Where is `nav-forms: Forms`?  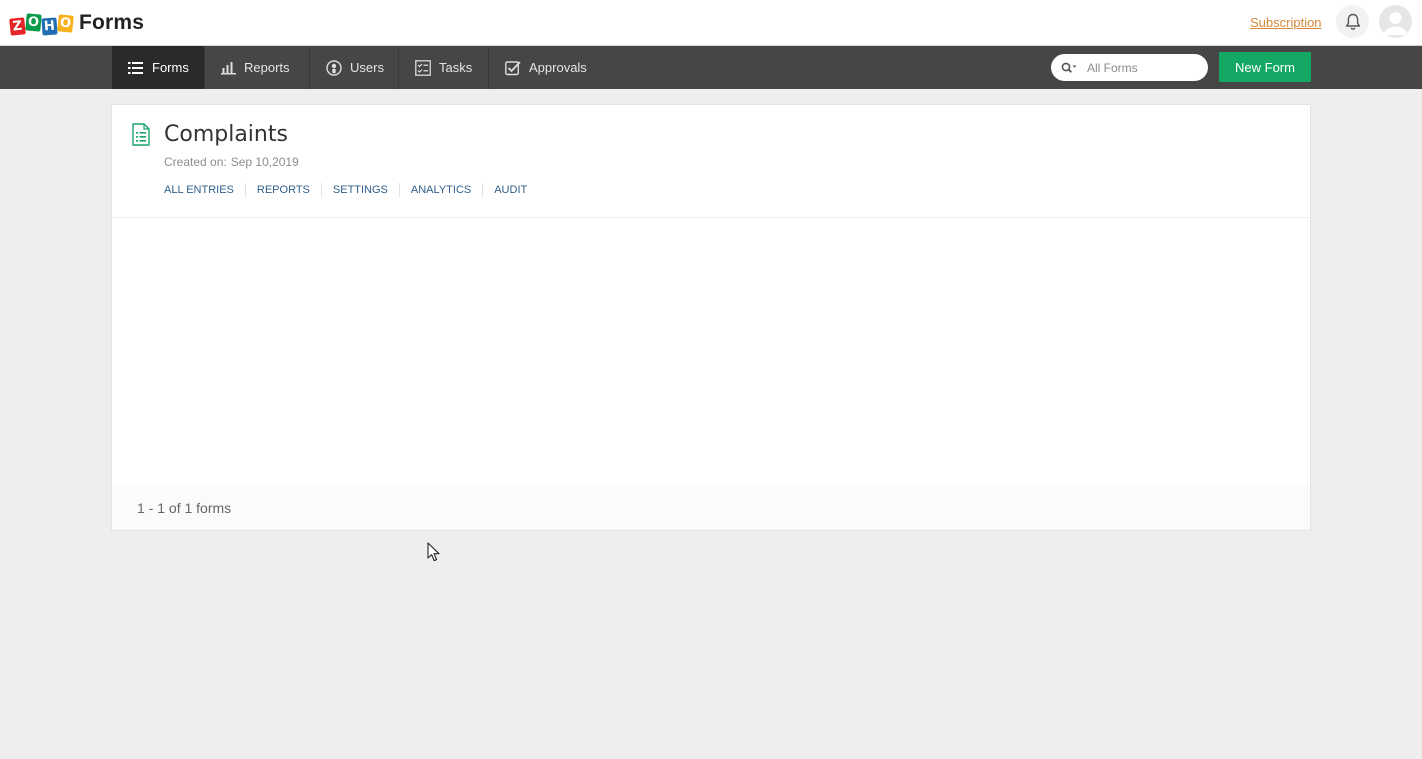 nav-forms: Forms is located at coordinates (158, 67).